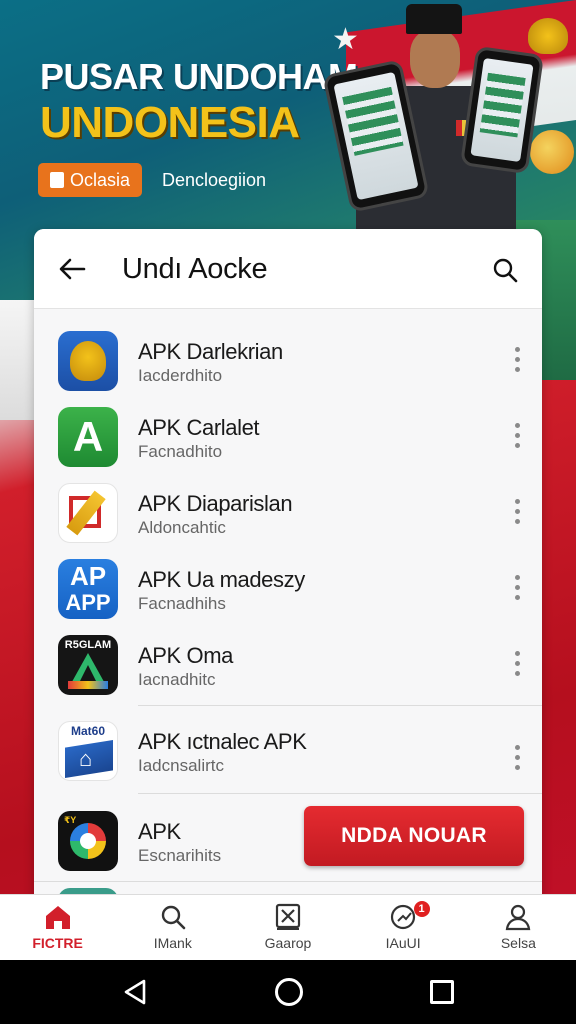 The height and width of the screenshot is (1024, 576). What do you see at coordinates (414, 836) in the screenshot?
I see `primary-action-button: NDDA NOUAR` at bounding box center [414, 836].